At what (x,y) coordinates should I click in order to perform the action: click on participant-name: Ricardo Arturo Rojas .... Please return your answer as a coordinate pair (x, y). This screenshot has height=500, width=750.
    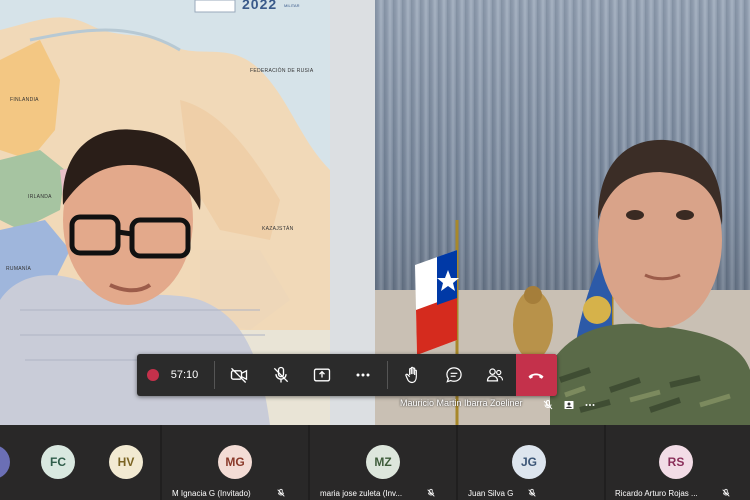
    Looking at the image, I should click on (656, 493).